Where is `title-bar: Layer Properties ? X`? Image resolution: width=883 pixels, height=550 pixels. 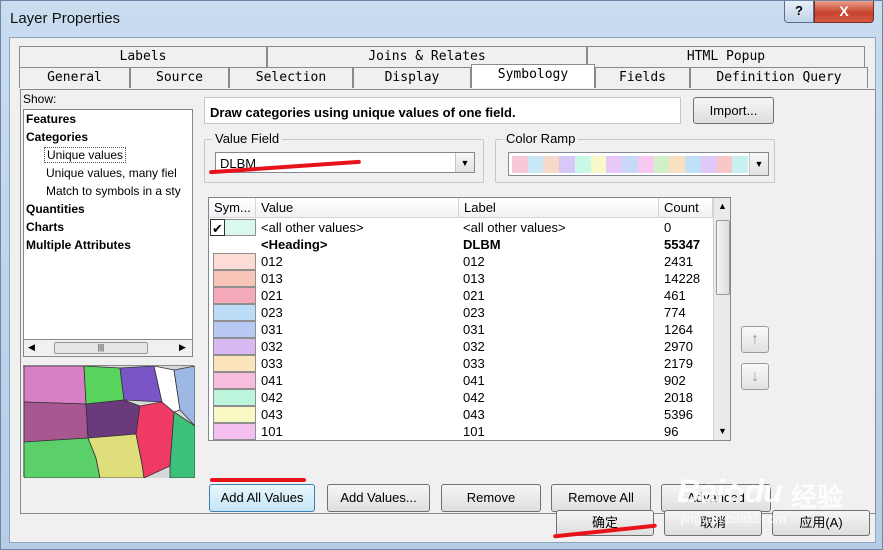 title-bar: Layer Properties ? X is located at coordinates (441, 19).